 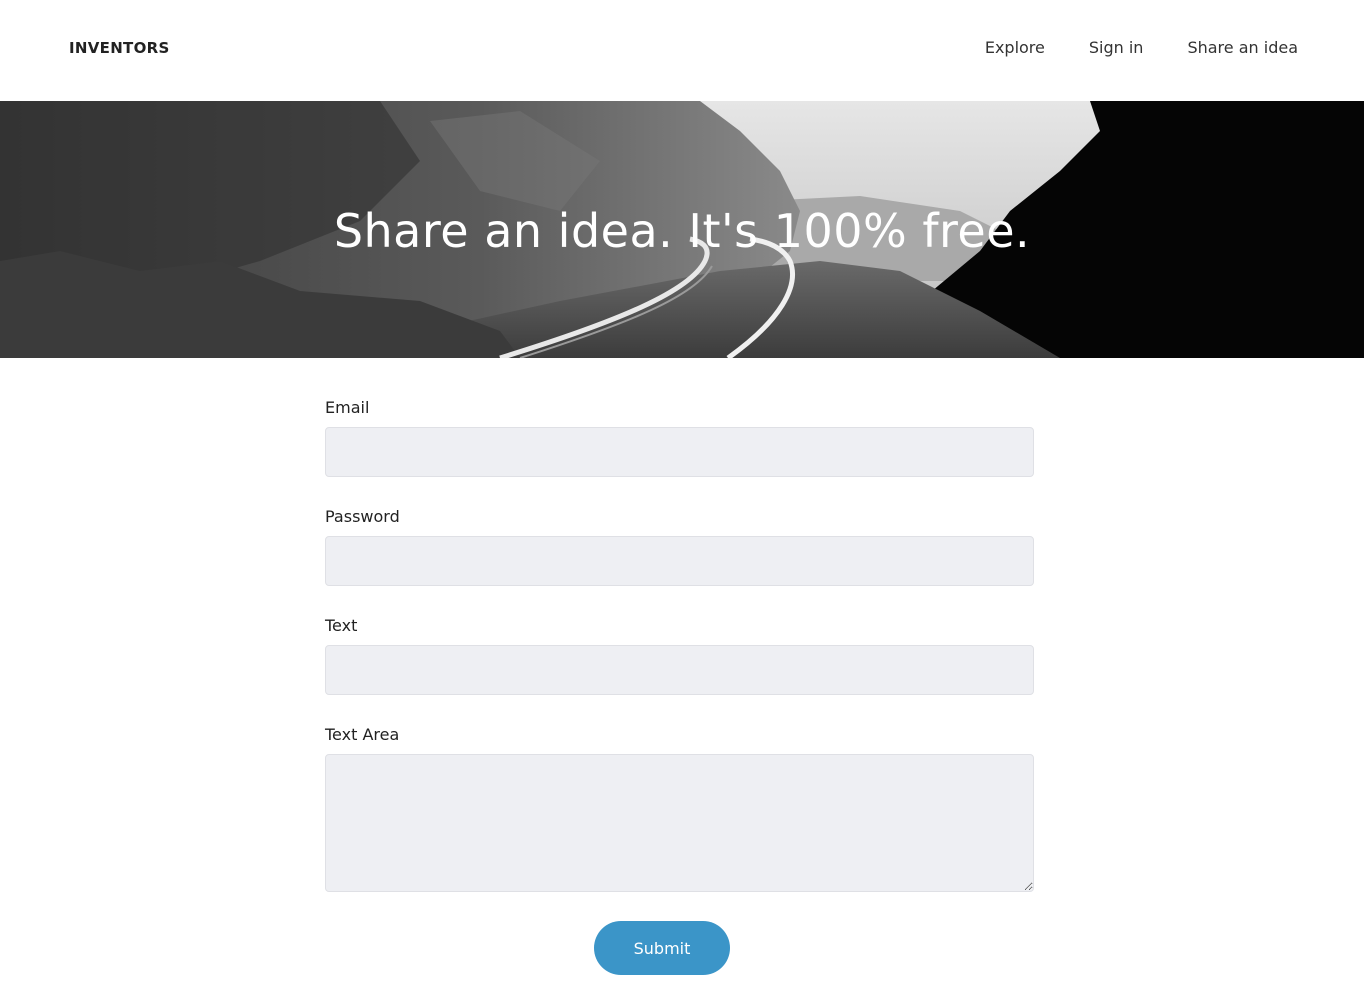 I want to click on text-area-field, so click(x=679, y=823).